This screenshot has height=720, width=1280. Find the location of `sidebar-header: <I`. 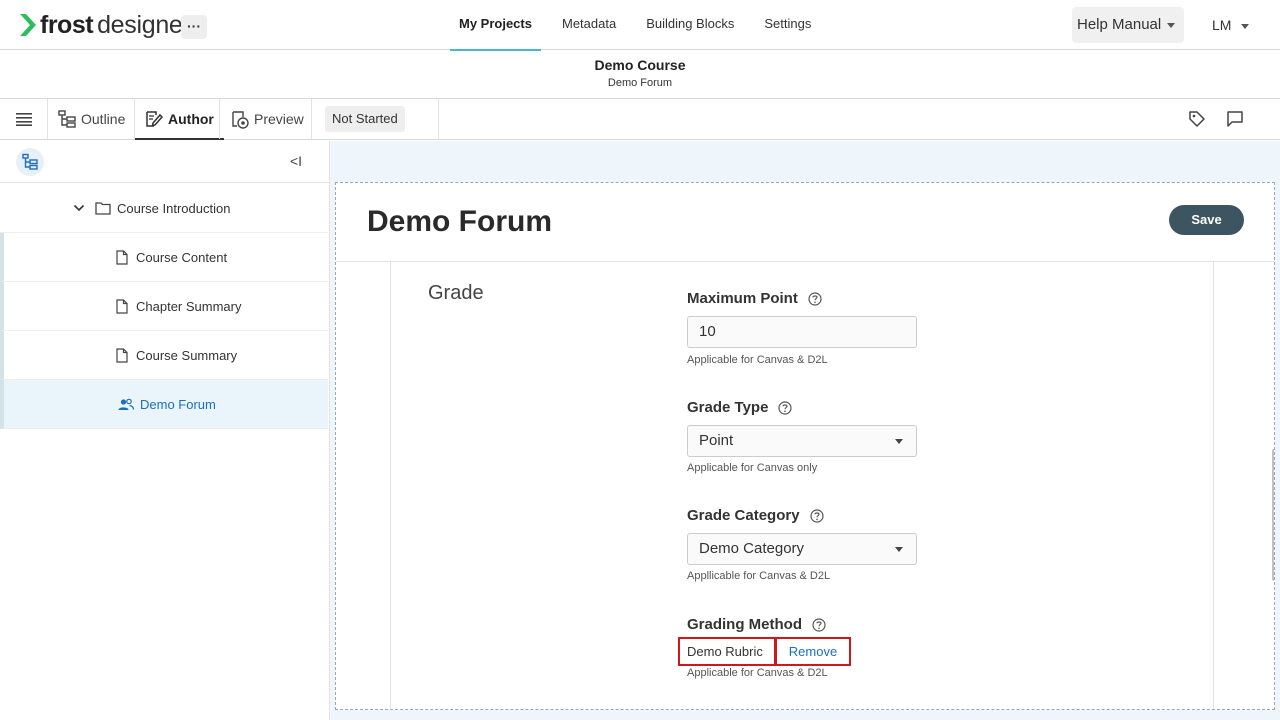

sidebar-header: <I is located at coordinates (165, 162).